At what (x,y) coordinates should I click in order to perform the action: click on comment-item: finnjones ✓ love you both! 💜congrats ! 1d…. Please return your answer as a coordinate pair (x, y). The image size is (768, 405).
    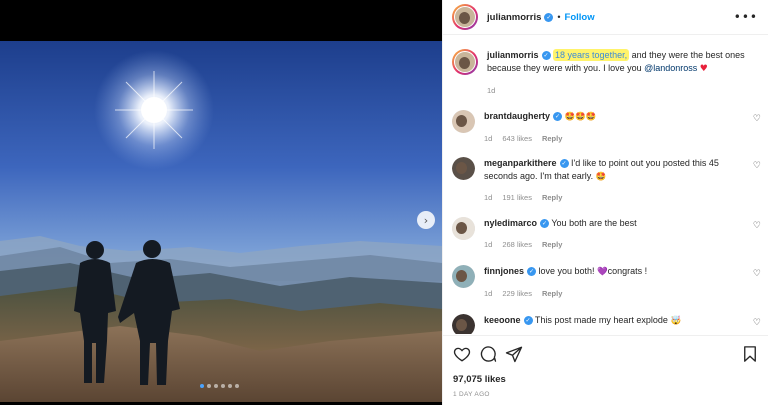
    Looking at the image, I should click on (605, 282).